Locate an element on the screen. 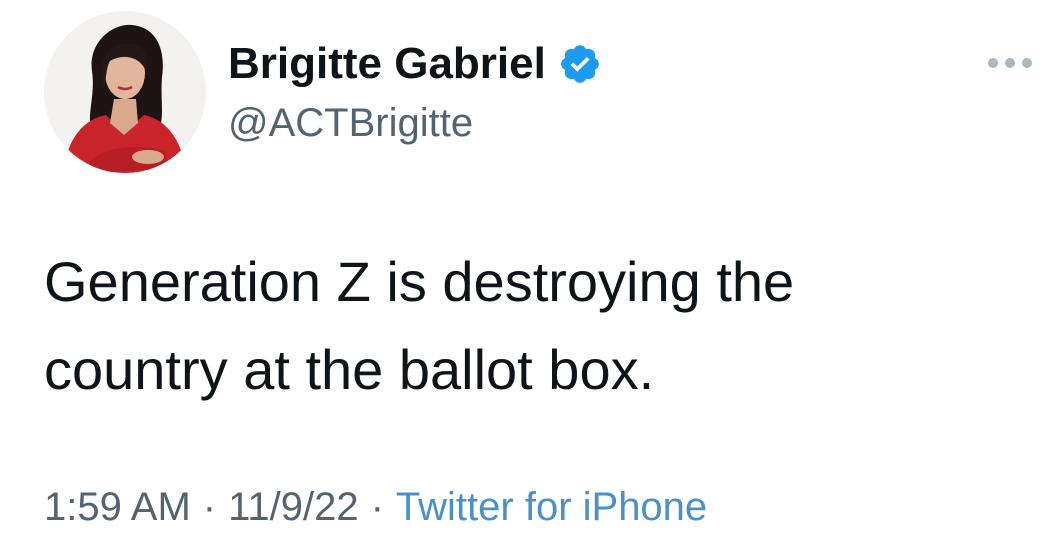 Image resolution: width=1054 pixels, height=544 pixels. avatar is located at coordinates (125, 92).